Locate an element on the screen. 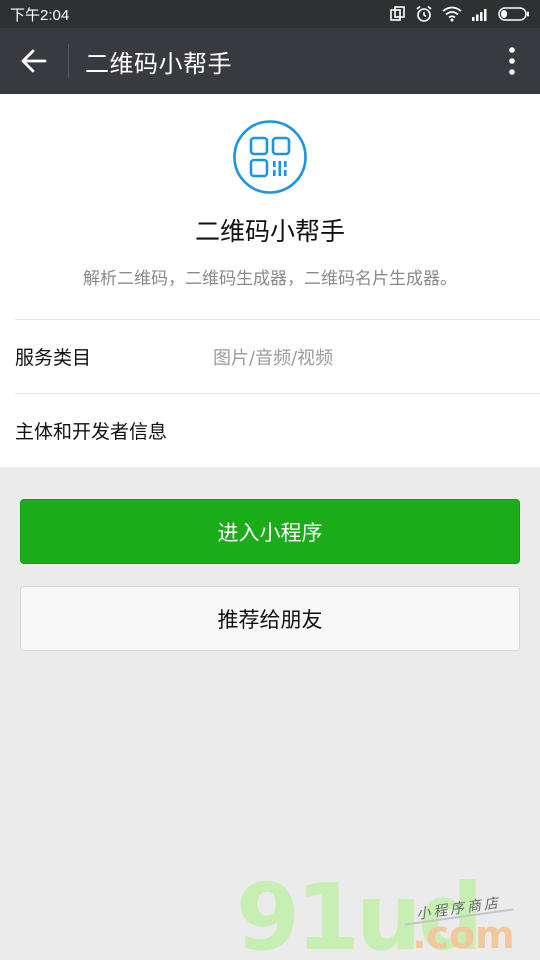  back-button is located at coordinates (34, 61).